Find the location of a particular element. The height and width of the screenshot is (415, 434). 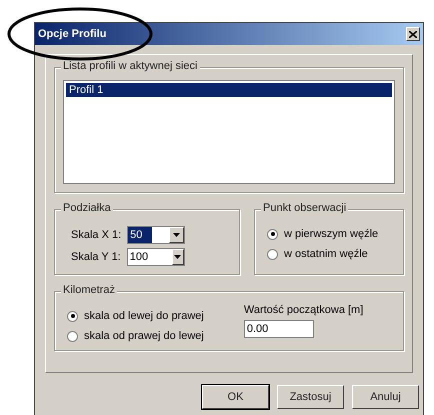

dialog-button: OK is located at coordinates (235, 397).